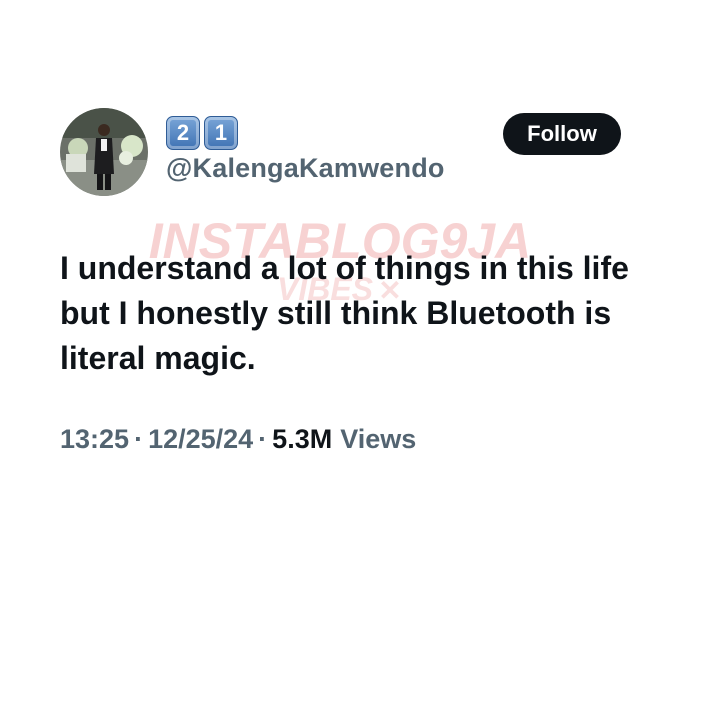 This screenshot has height=720, width=720. What do you see at coordinates (94, 439) in the screenshot?
I see `tweet-time: 13:25` at bounding box center [94, 439].